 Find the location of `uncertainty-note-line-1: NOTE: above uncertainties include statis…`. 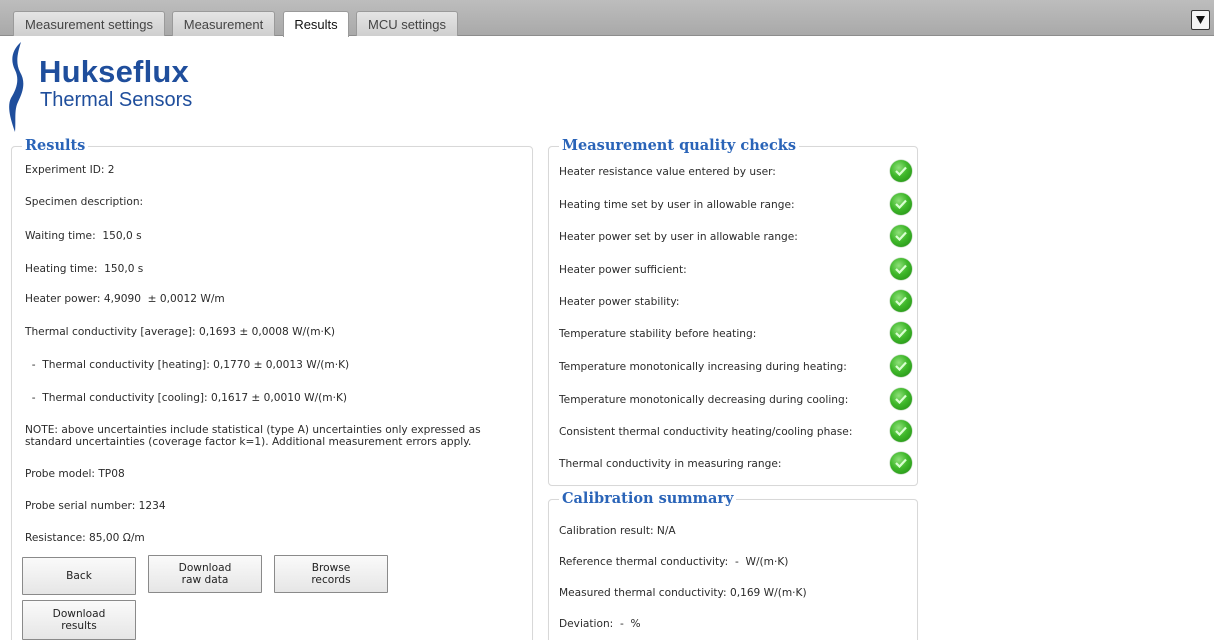

uncertainty-note-line-1: NOTE: above uncertainties include statis… is located at coordinates (253, 430).